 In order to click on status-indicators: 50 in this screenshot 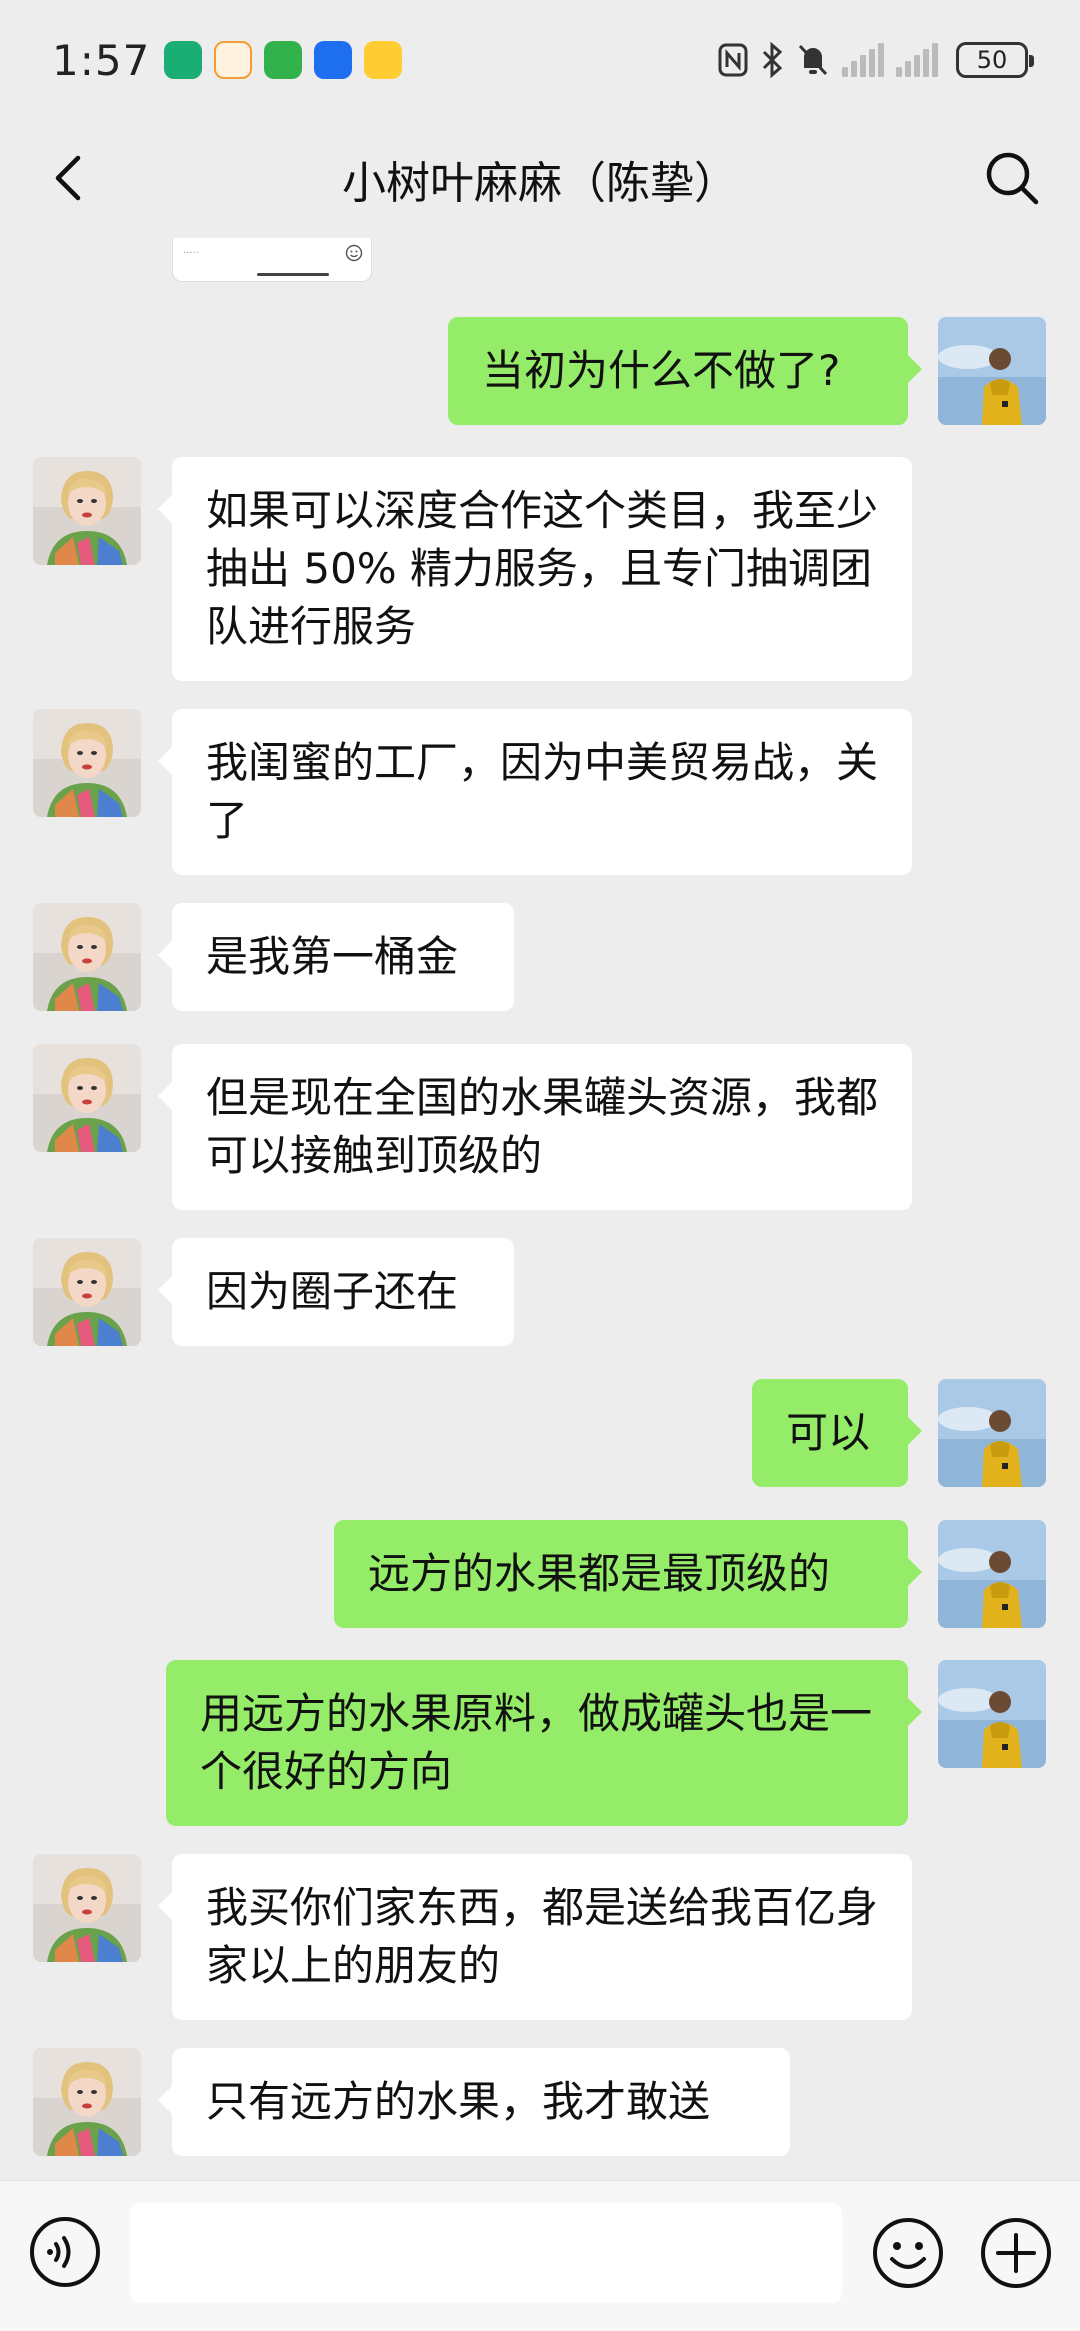, I will do `click(876, 60)`.